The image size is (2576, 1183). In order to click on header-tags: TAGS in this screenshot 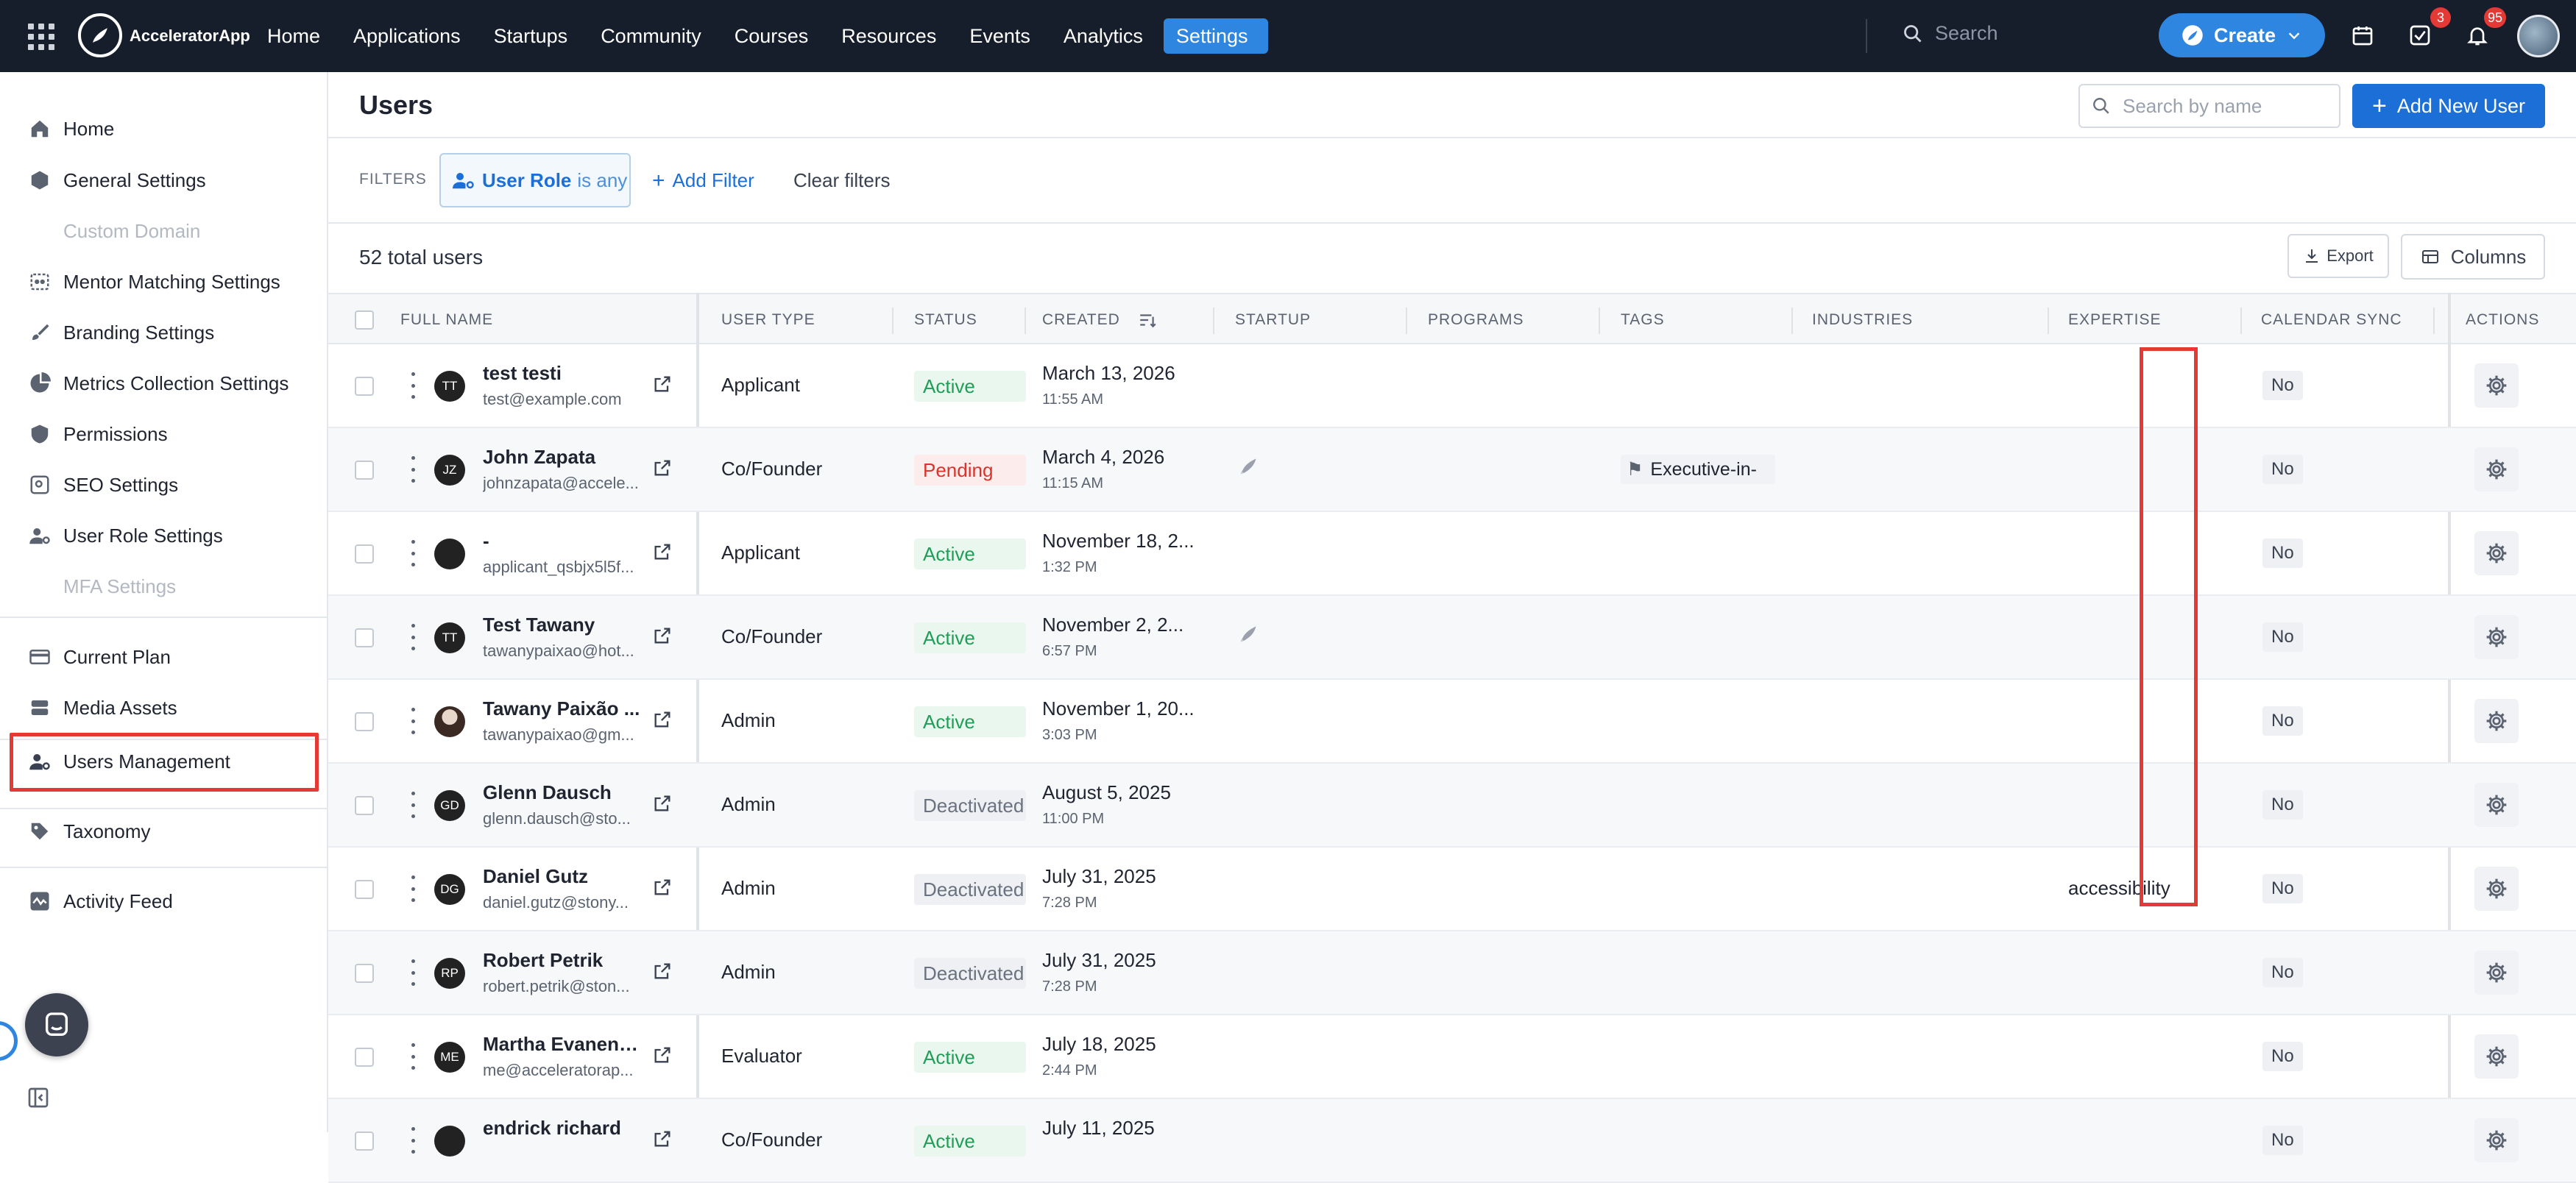, I will do `click(1643, 320)`.